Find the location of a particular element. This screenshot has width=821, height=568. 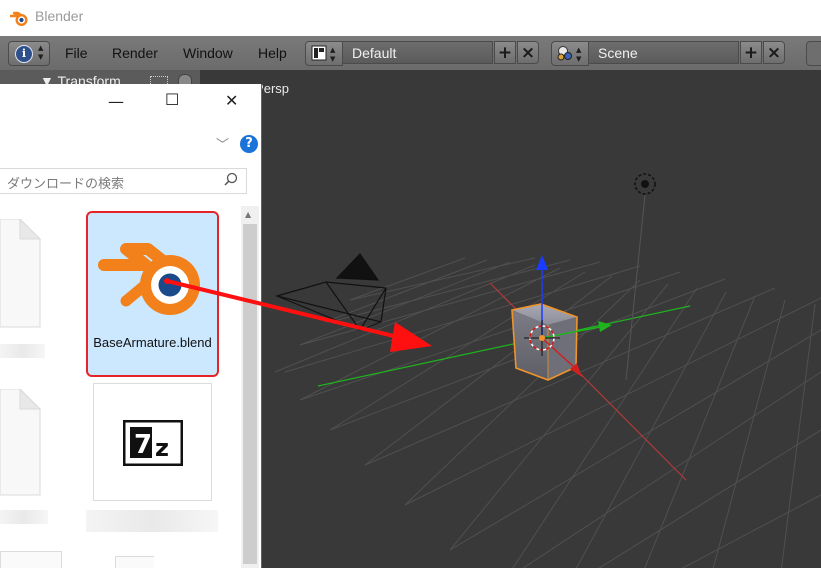

search-box: ダウンロードの検索 is located at coordinates (123, 181).